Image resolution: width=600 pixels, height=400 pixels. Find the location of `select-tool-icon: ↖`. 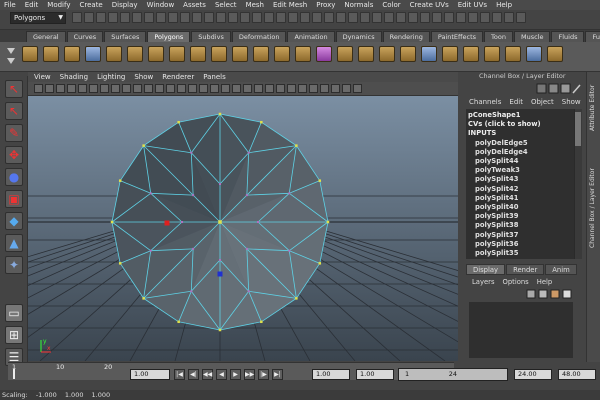

select-tool-icon: ↖ is located at coordinates (14, 89).